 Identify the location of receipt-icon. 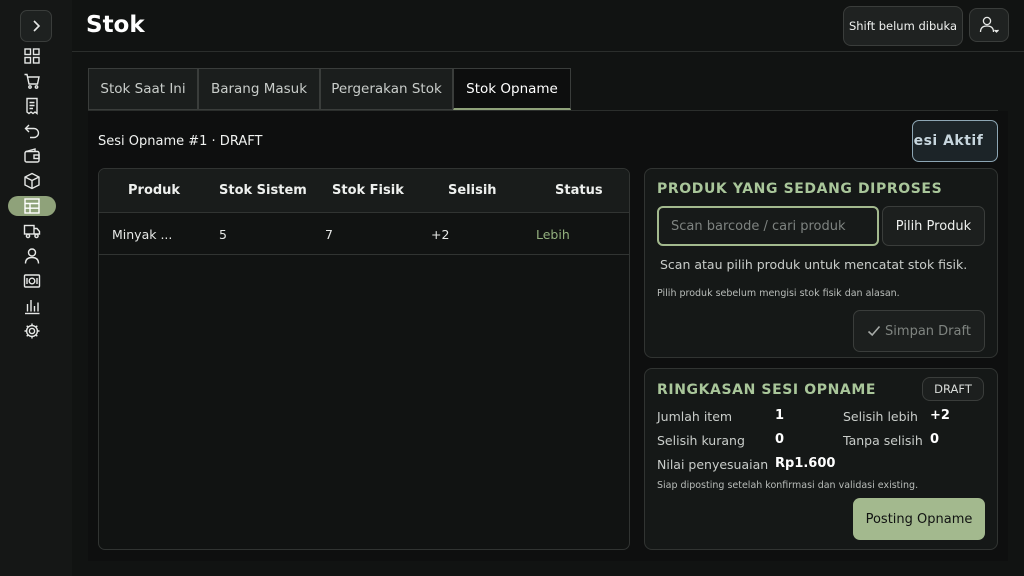
(32, 106).